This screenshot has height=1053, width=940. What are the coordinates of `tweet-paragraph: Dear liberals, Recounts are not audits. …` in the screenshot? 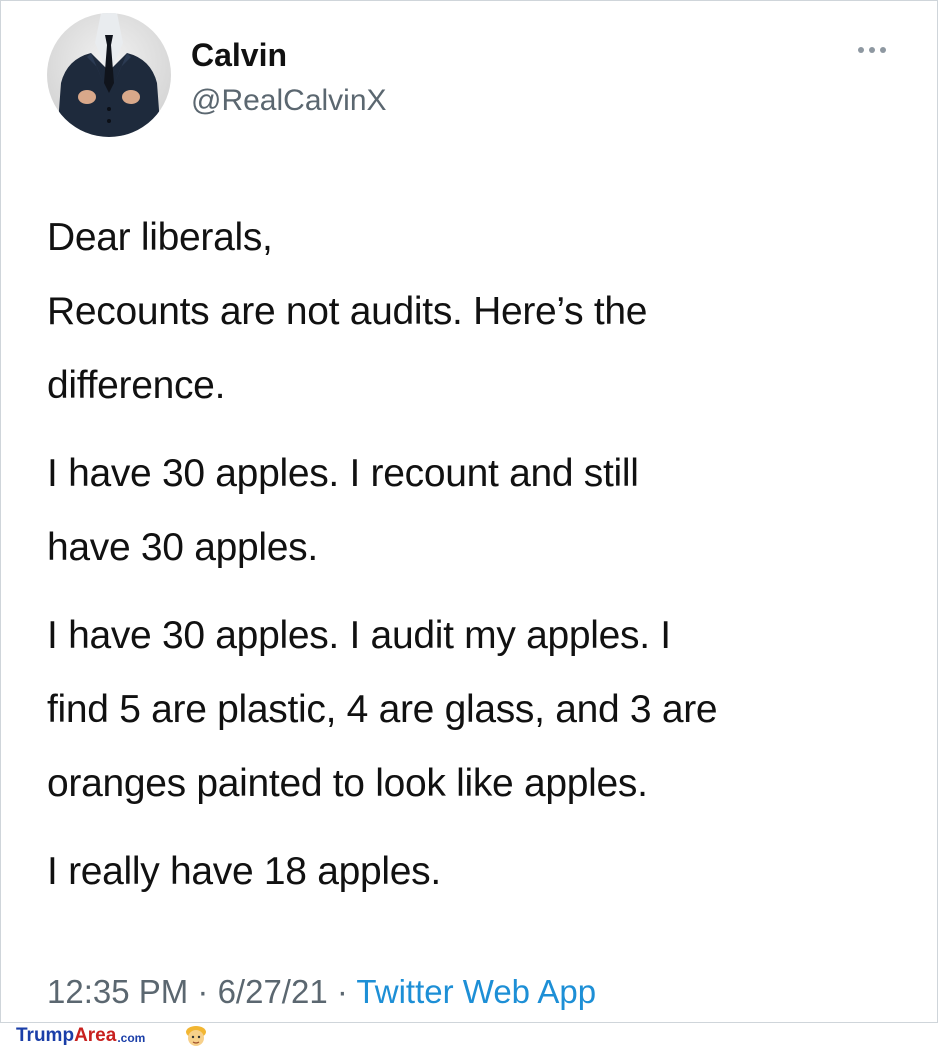 It's located at (347, 311).